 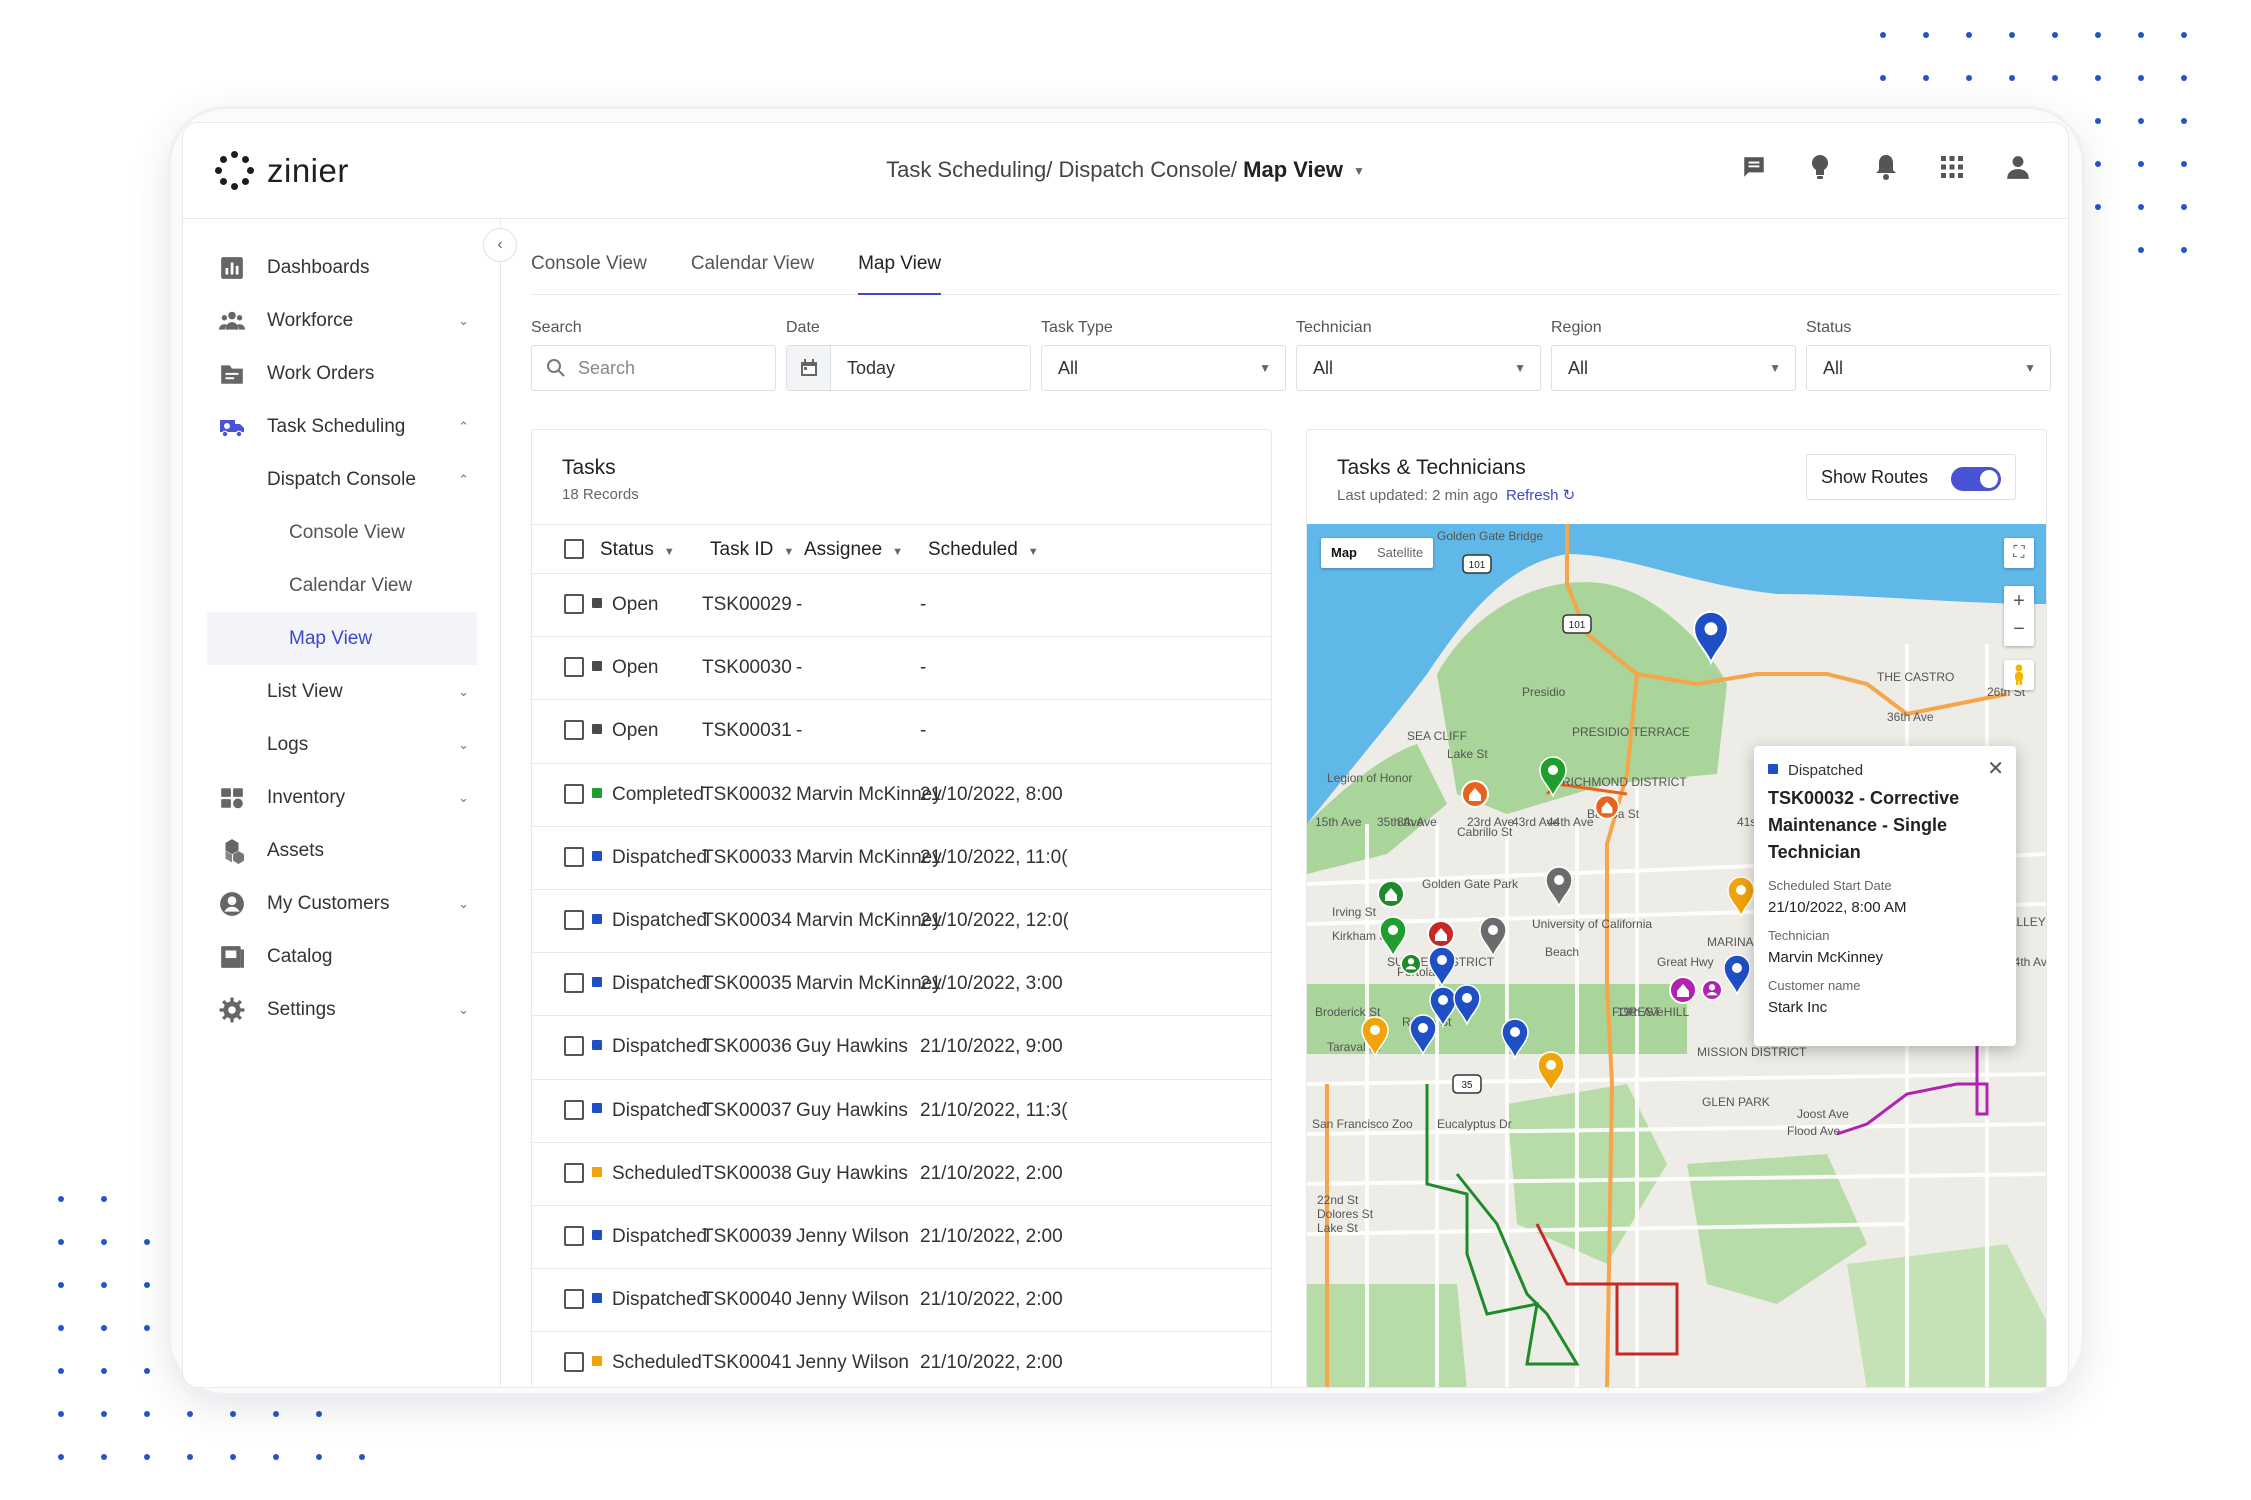 I want to click on column-header-task-id: Task ID ▼, so click(x=752, y=550).